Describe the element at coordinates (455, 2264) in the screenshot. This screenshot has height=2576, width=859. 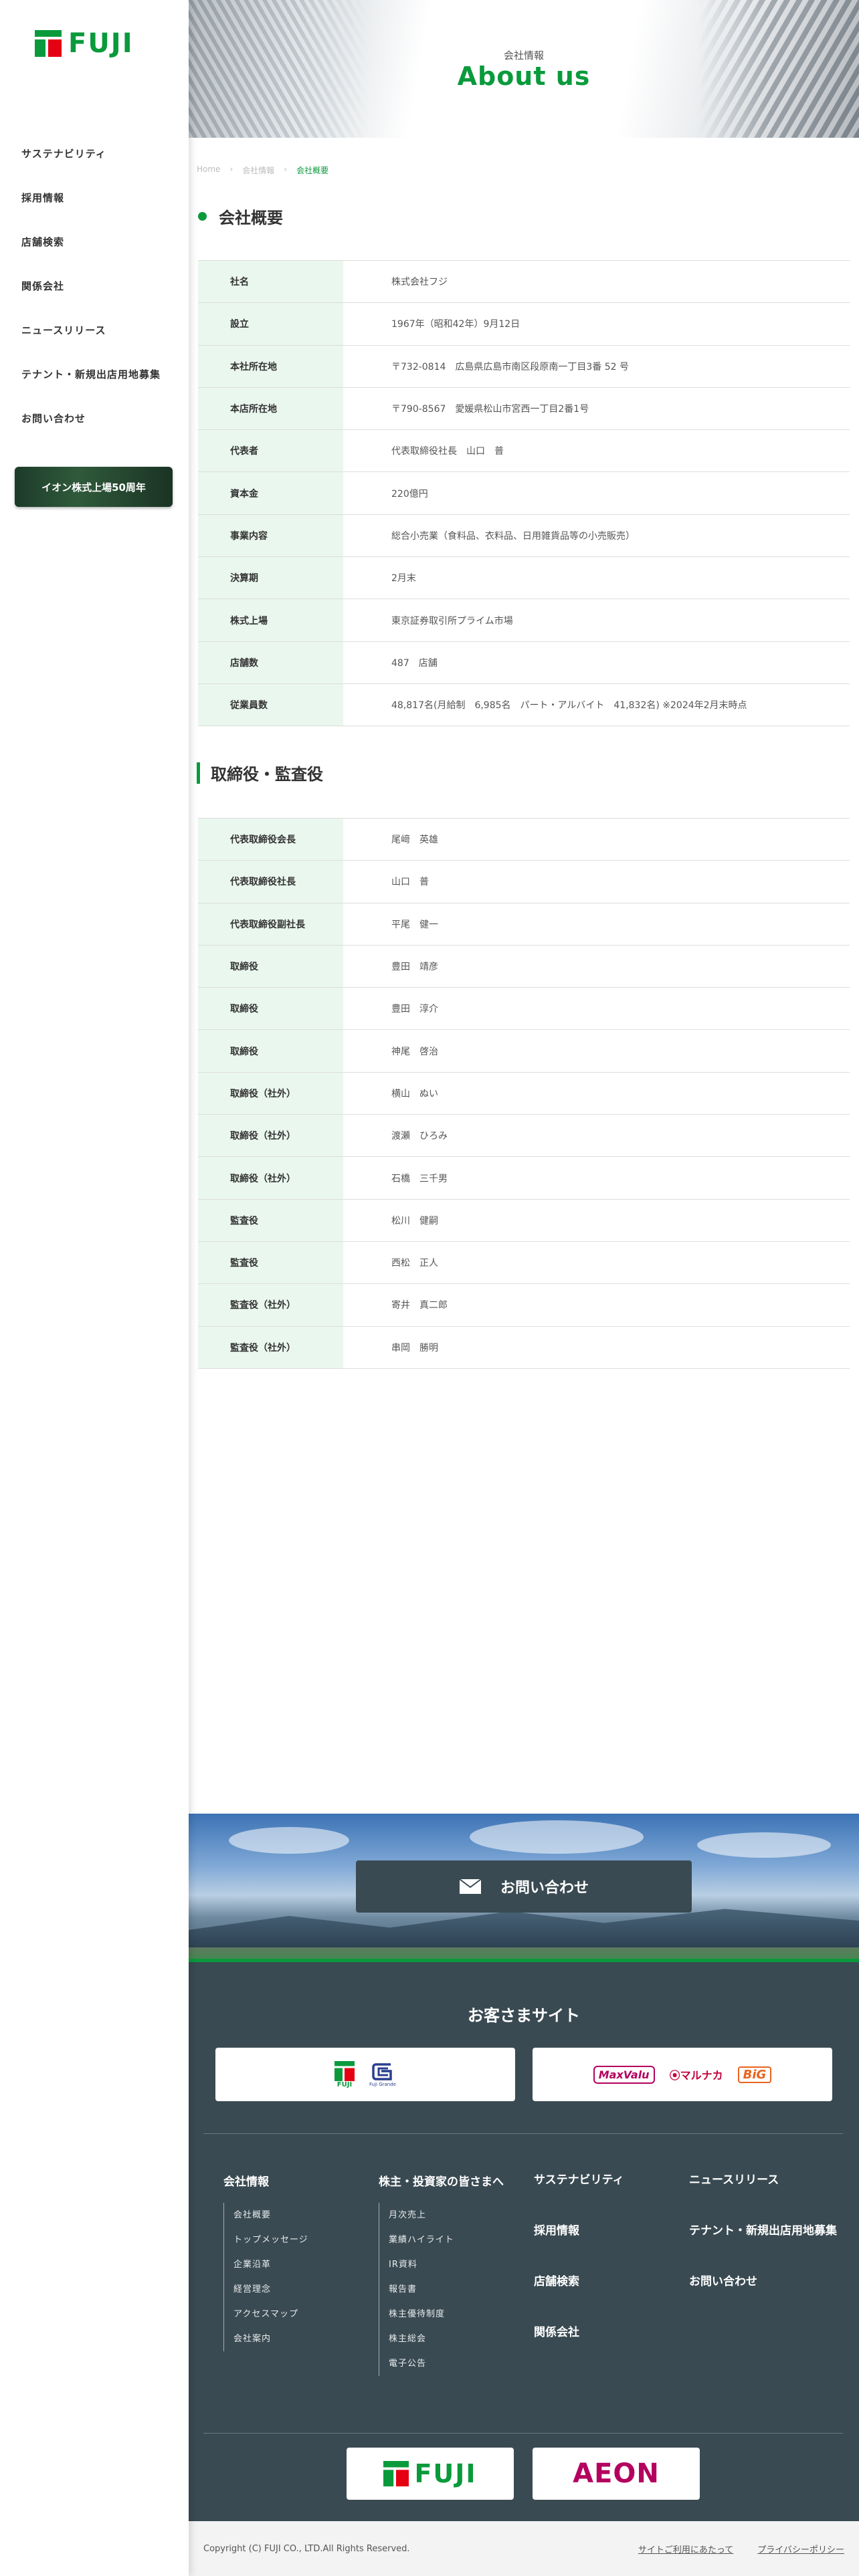
I see `footer-link: IR資料` at that location.